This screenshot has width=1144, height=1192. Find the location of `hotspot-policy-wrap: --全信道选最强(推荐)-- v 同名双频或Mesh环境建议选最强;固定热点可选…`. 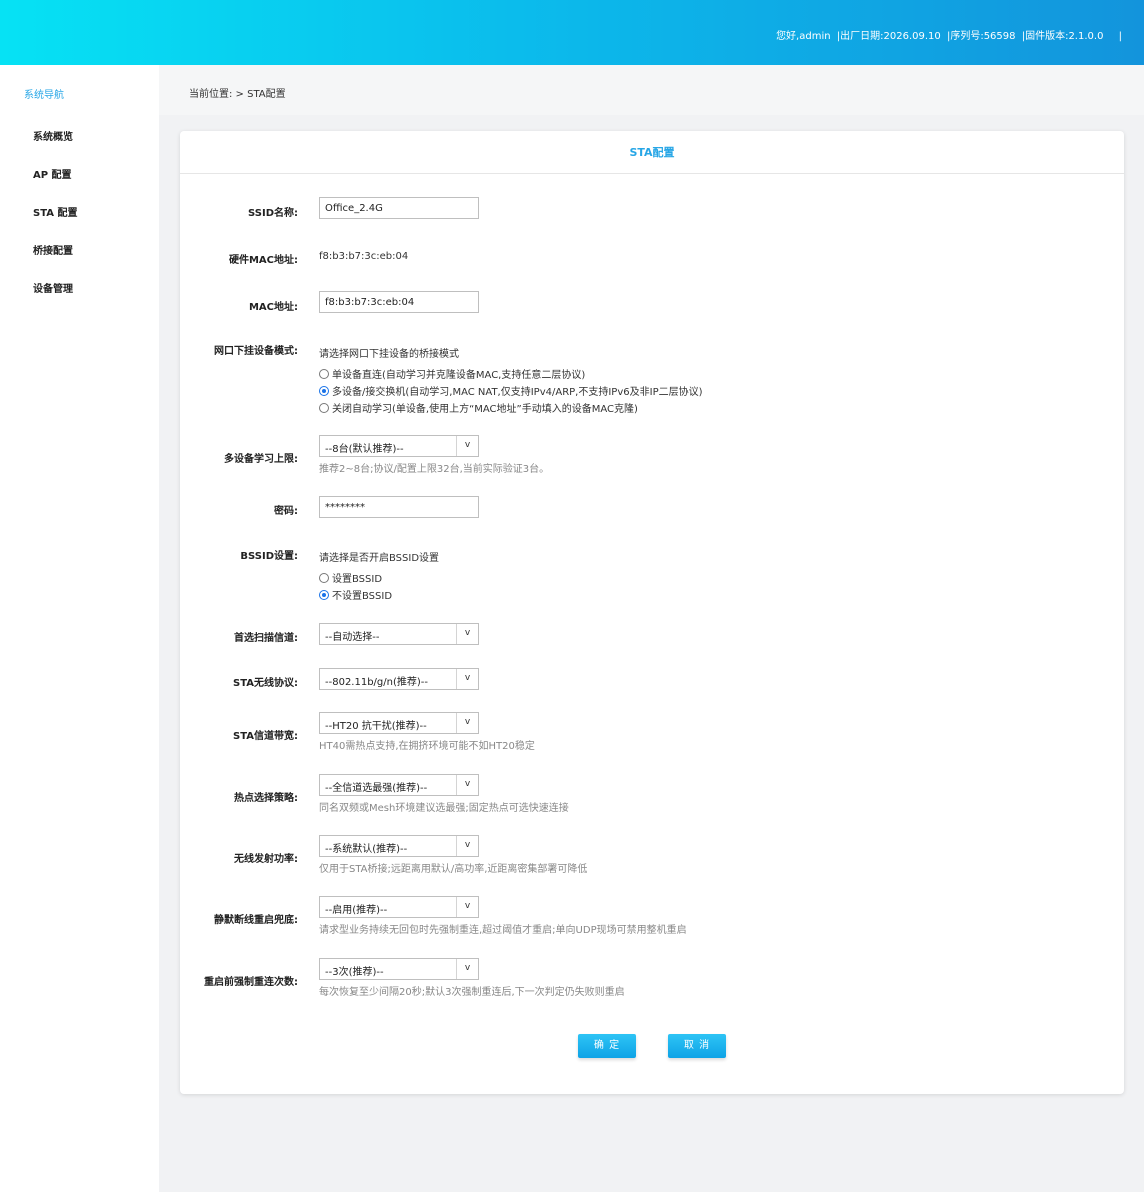

hotspot-policy-wrap: --全信道选最强(推荐)-- v 同名双频或Mesh环境建议选最强;固定热点可选… is located at coordinates (444, 794).